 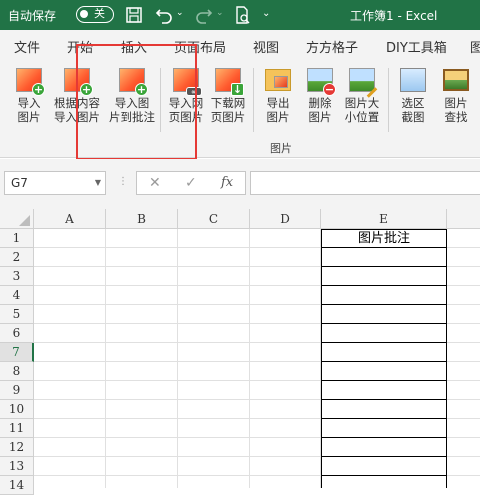 I want to click on autosave-toggle: 关, so click(x=95, y=14).